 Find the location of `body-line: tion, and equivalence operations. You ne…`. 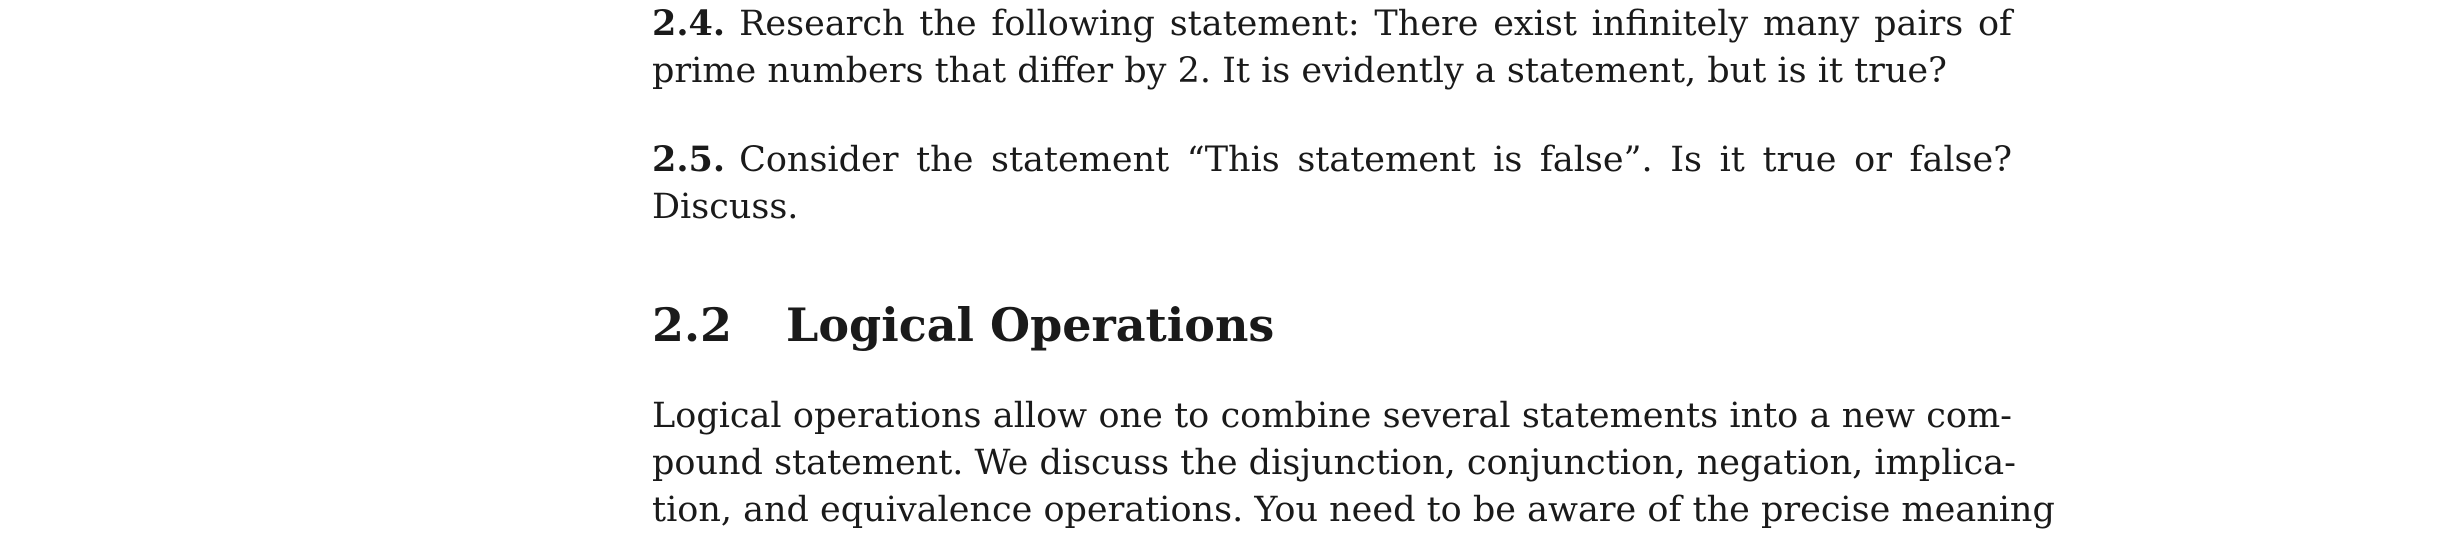

body-line: tion, and equivalence operations. You ne… is located at coordinates (1353, 510).